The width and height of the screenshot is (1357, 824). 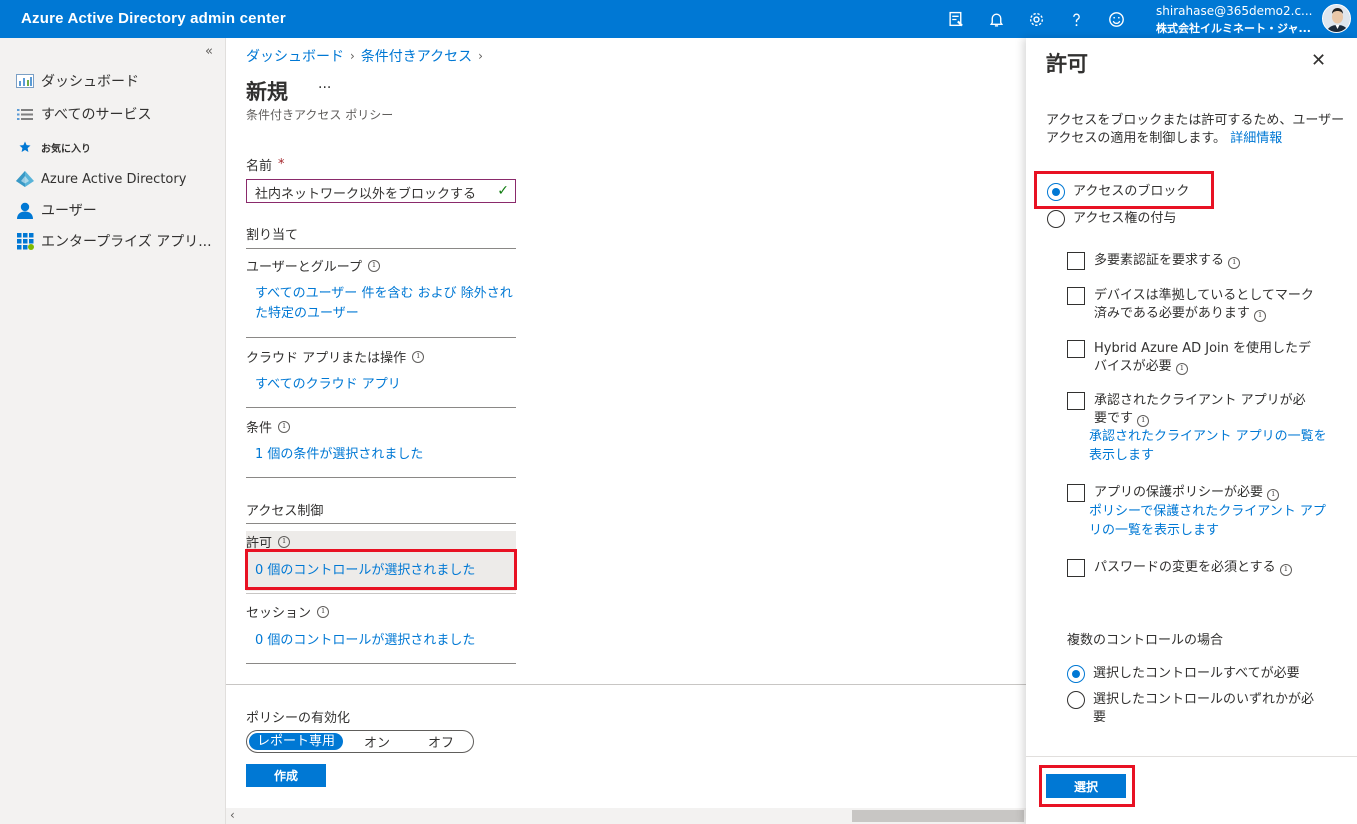 What do you see at coordinates (25, 210) in the screenshot?
I see `user-icon` at bounding box center [25, 210].